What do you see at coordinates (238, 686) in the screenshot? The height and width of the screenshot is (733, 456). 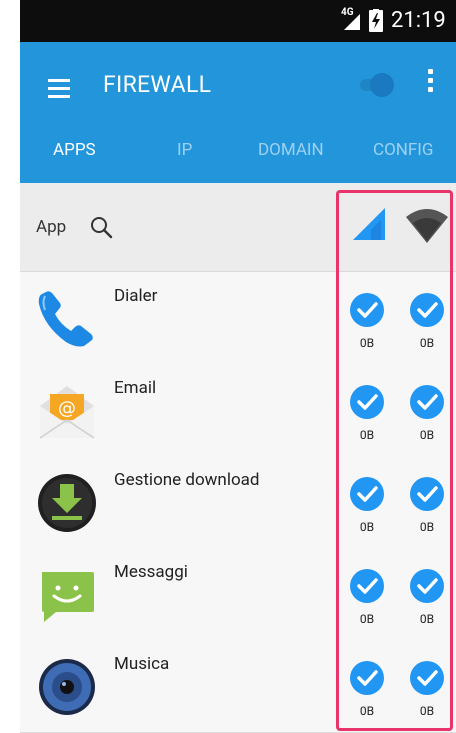 I see `list-item: Musica 0B 0B` at bounding box center [238, 686].